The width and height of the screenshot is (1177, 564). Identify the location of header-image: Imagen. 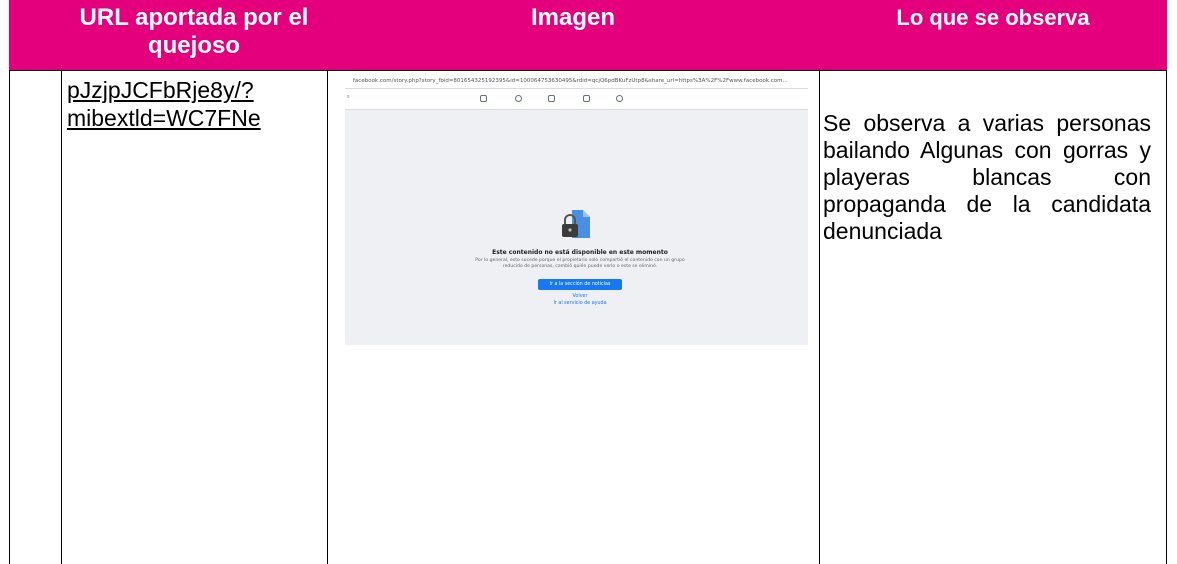
(573, 35).